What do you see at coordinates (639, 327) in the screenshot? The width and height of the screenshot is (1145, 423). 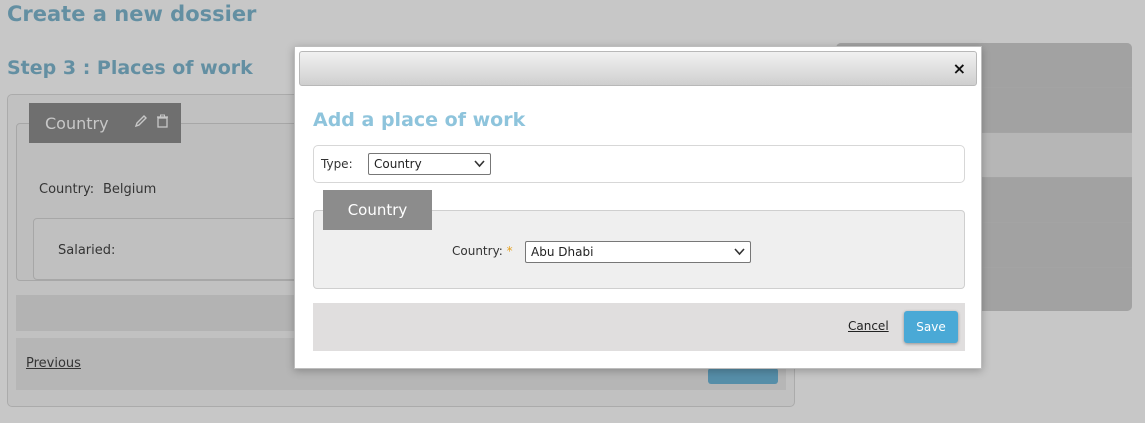 I see `dialog-footer: Cancel Save` at bounding box center [639, 327].